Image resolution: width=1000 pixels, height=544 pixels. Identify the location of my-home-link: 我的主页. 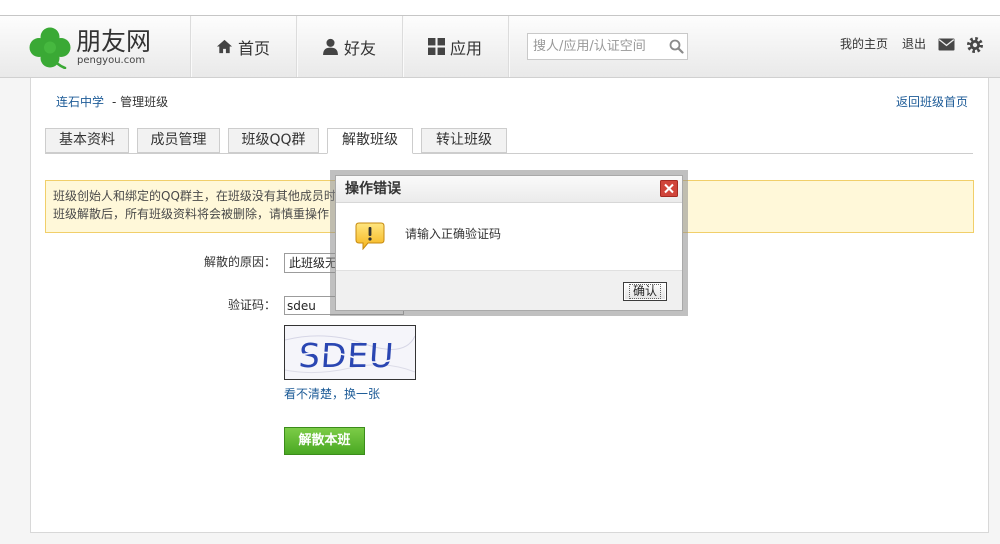
(864, 44).